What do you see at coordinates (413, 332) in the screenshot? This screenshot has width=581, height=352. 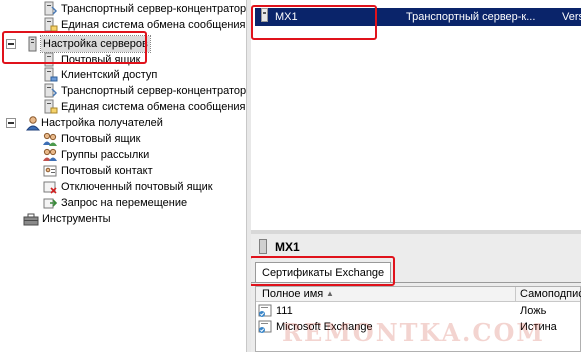 I see `watermark: REMONTKA.COM` at bounding box center [413, 332].